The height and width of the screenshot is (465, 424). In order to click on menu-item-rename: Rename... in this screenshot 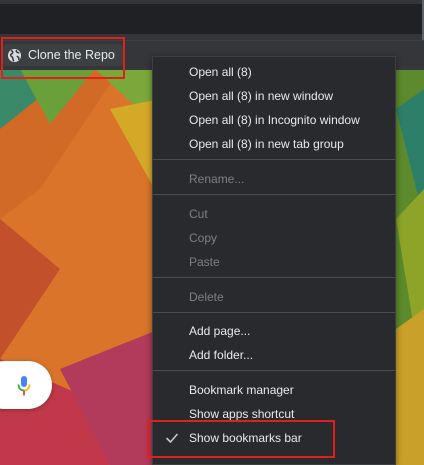, I will do `click(274, 179)`.